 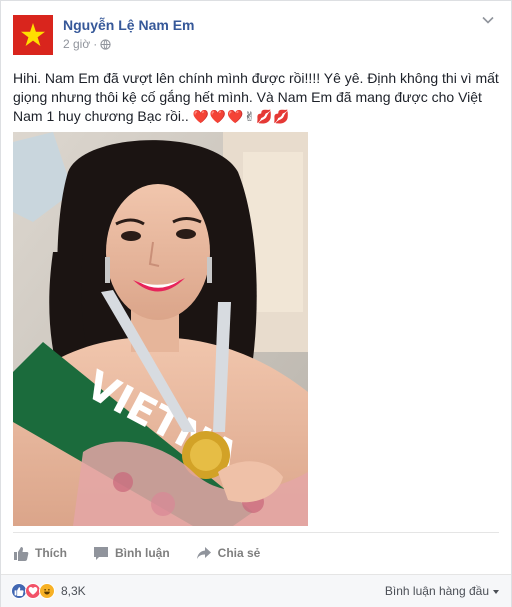 What do you see at coordinates (256, 590) in the screenshot?
I see `post-footer: 8,3K Bình luận hàng đầu` at bounding box center [256, 590].